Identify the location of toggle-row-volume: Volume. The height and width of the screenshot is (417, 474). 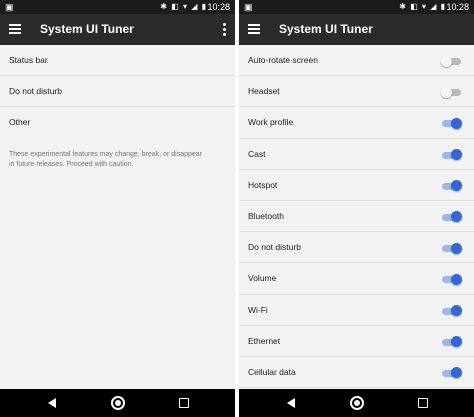
(356, 279).